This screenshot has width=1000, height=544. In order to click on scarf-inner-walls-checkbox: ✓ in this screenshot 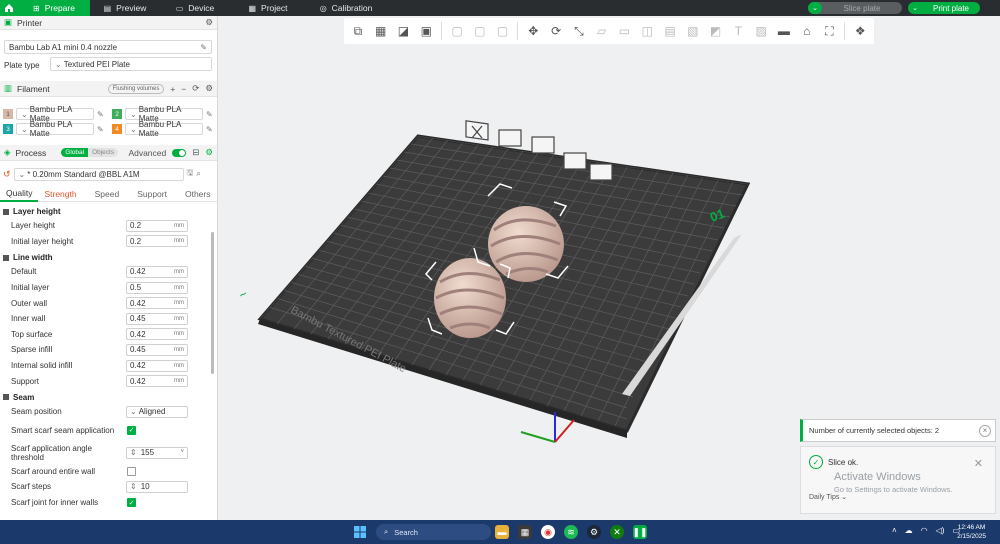, I will do `click(131, 503)`.